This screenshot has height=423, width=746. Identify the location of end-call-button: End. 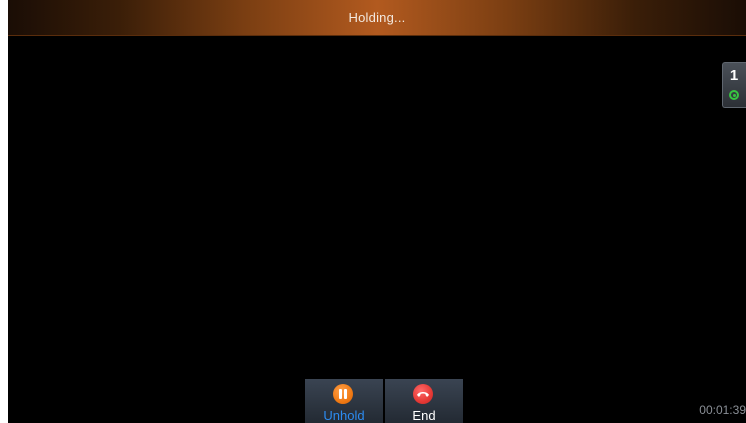
(424, 401).